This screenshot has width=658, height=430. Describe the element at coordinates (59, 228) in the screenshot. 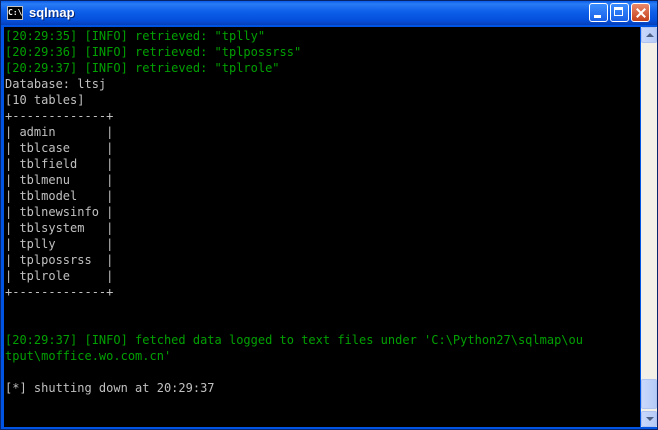

I see `console-line: | tblsystem |` at that location.